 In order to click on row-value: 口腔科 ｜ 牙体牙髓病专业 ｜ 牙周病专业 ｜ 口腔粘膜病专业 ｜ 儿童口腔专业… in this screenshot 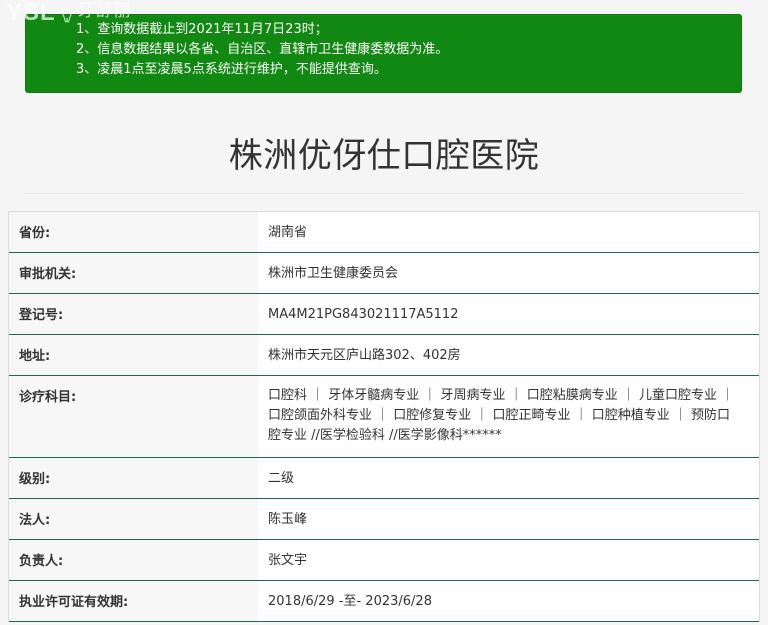, I will do `click(508, 416)`.